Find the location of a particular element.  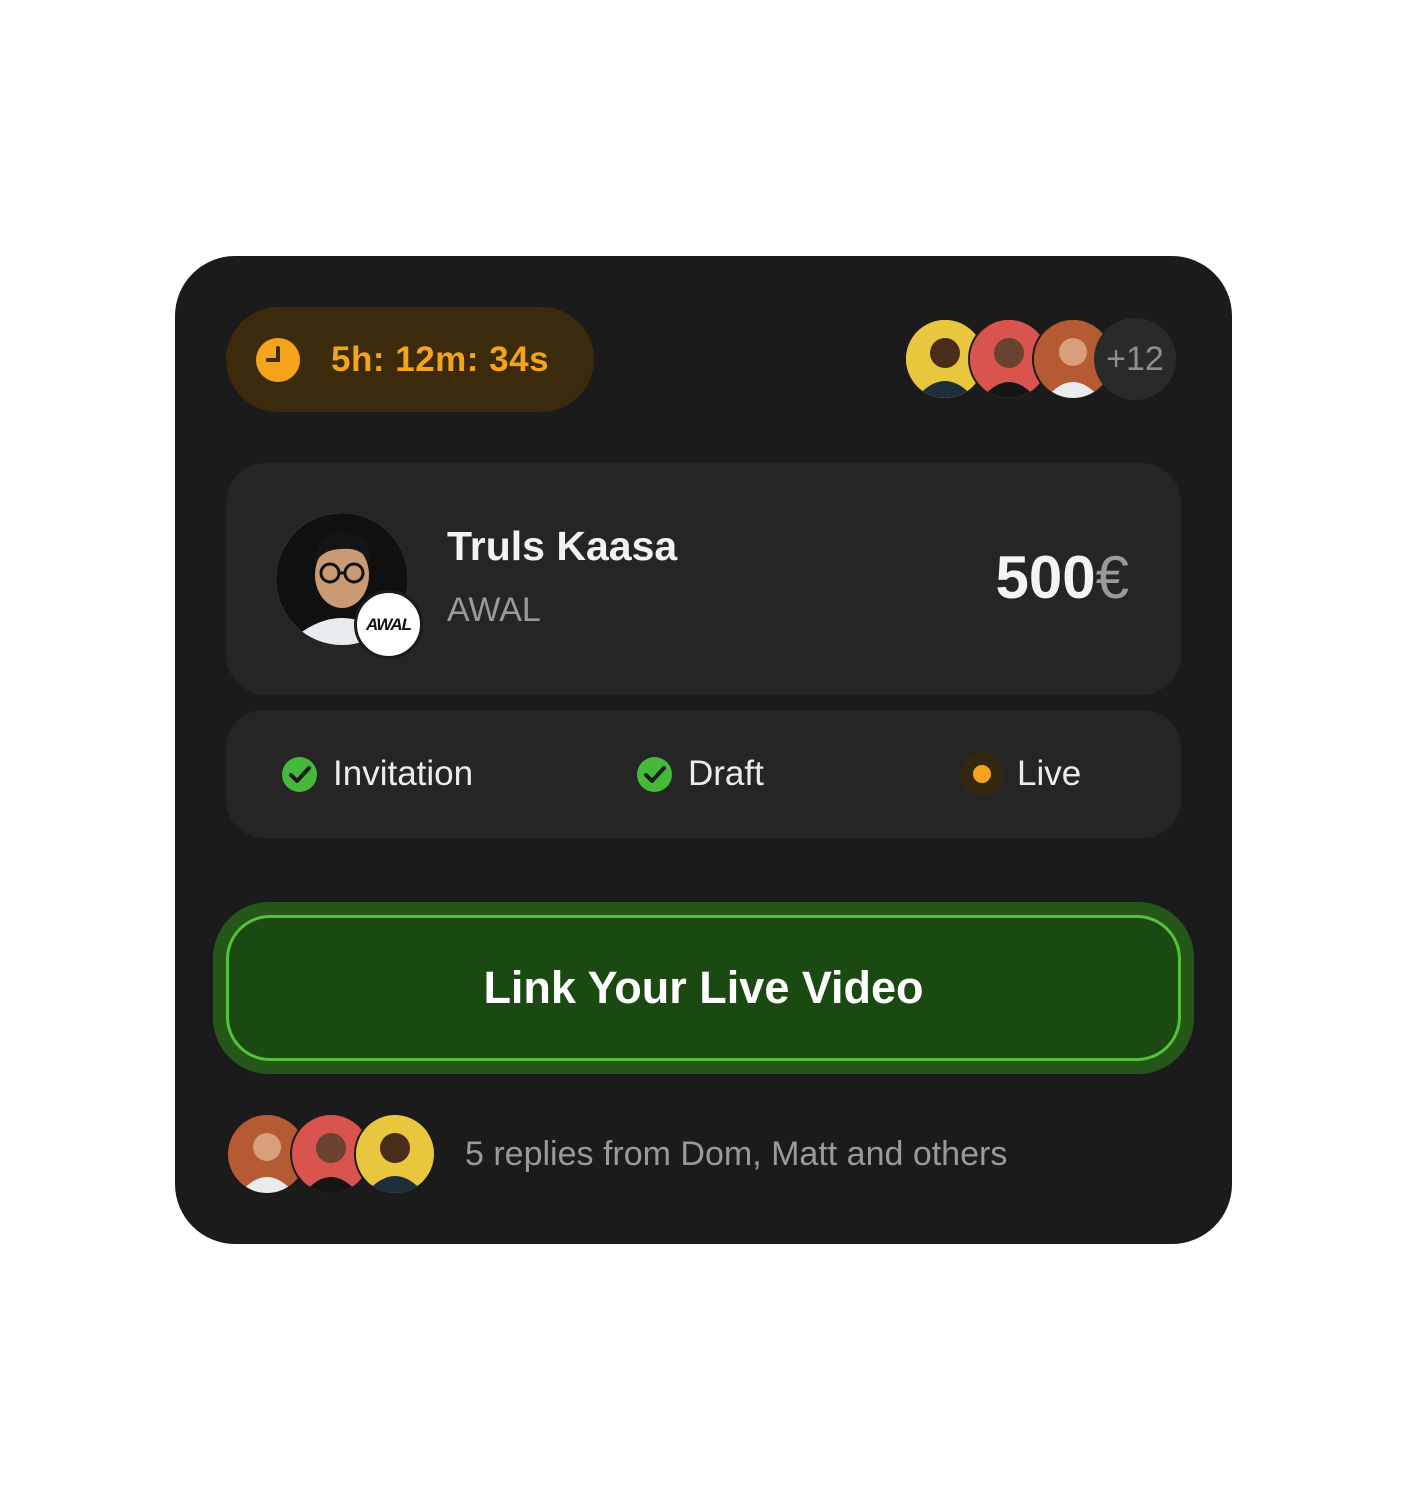

replies-summary: 5 replies from Dom, Matt and others is located at coordinates (706, 1154).